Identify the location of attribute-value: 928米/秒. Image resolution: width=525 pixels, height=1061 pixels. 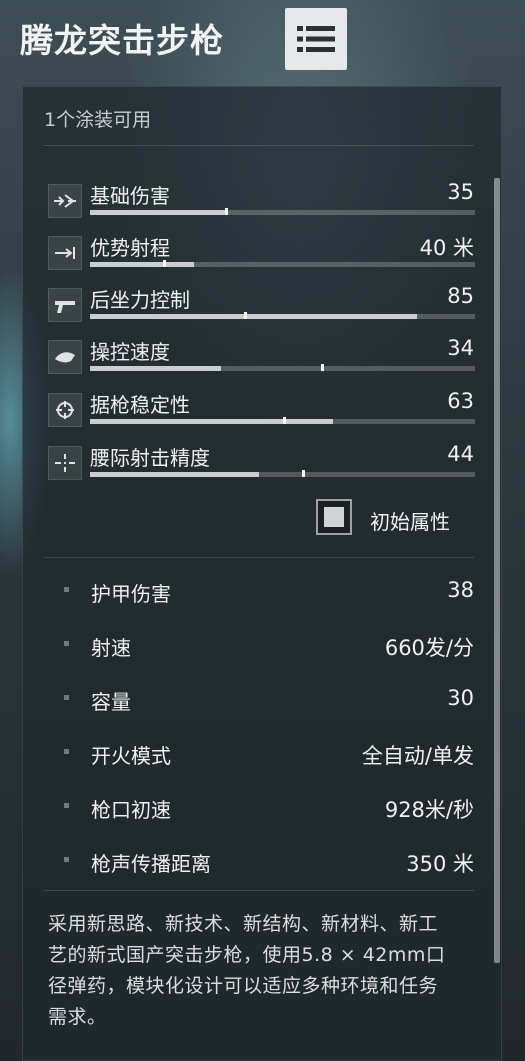
(429, 810).